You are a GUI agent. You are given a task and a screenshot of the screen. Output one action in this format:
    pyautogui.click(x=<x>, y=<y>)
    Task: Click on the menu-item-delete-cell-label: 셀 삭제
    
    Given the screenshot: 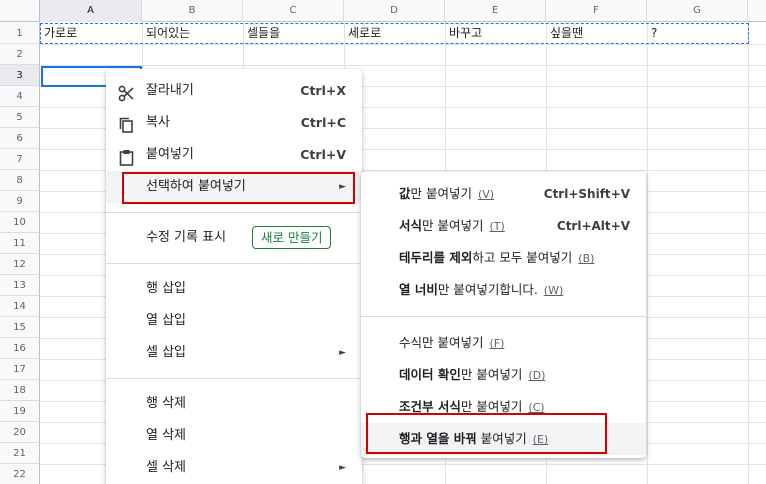 What is the action you would take?
    pyautogui.click(x=166, y=467)
    